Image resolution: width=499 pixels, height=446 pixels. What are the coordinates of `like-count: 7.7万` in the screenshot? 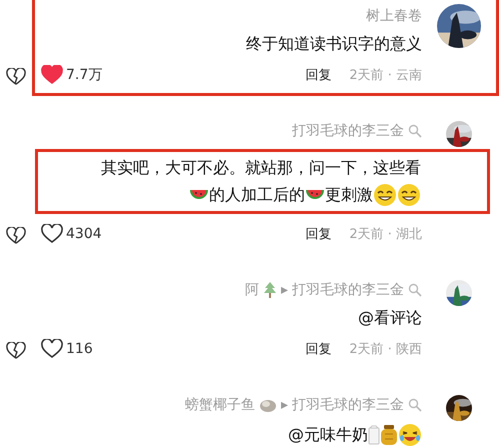 It's located at (84, 75).